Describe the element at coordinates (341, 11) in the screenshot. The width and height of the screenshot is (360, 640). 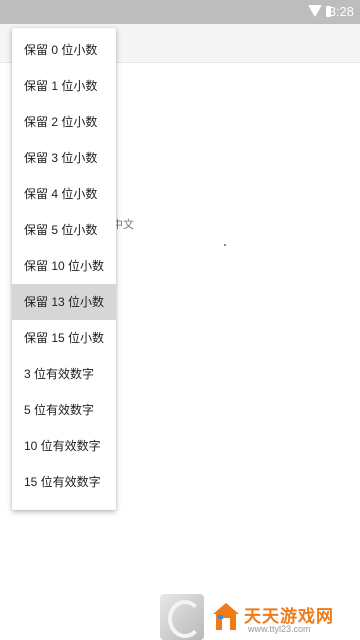
I see `status-time: 3:28` at that location.